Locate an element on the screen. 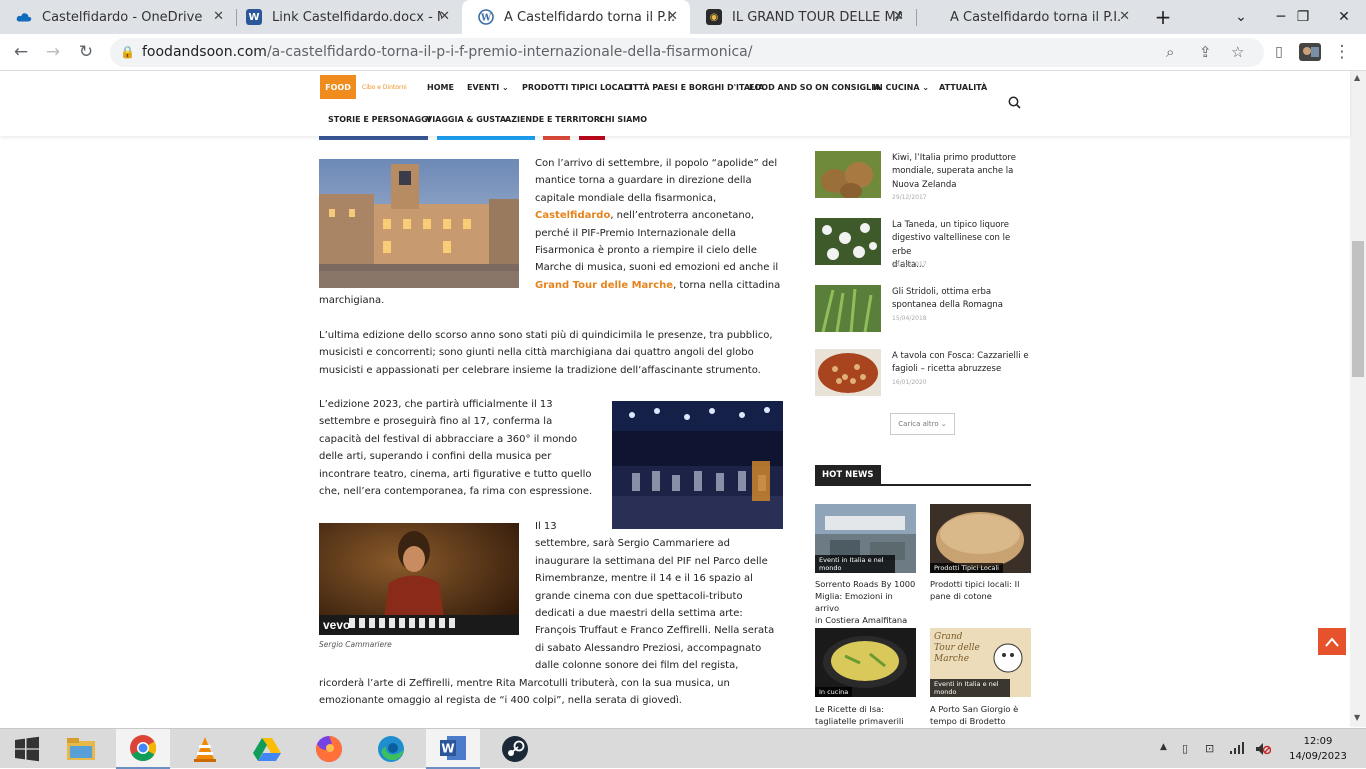  tab-castelfidardo-2: A Castelfidardo torna il P.I.F. Pr ✕ is located at coordinates (1038, 17).